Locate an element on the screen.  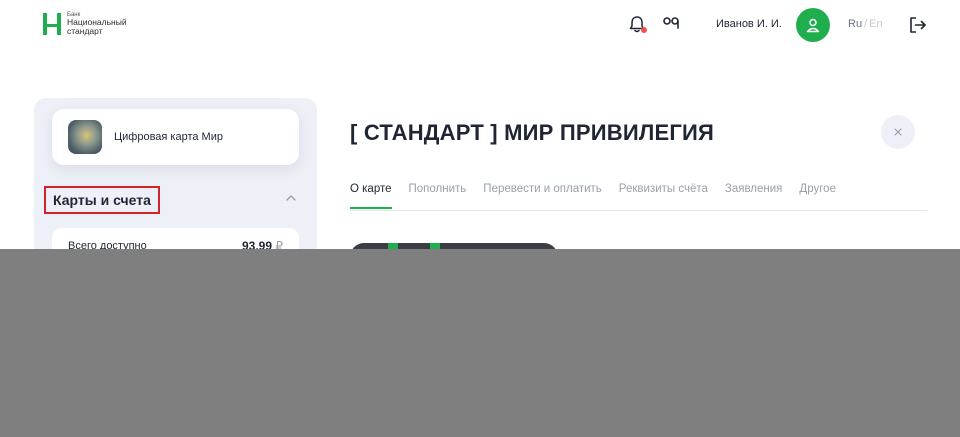
profile-button is located at coordinates (813, 25).